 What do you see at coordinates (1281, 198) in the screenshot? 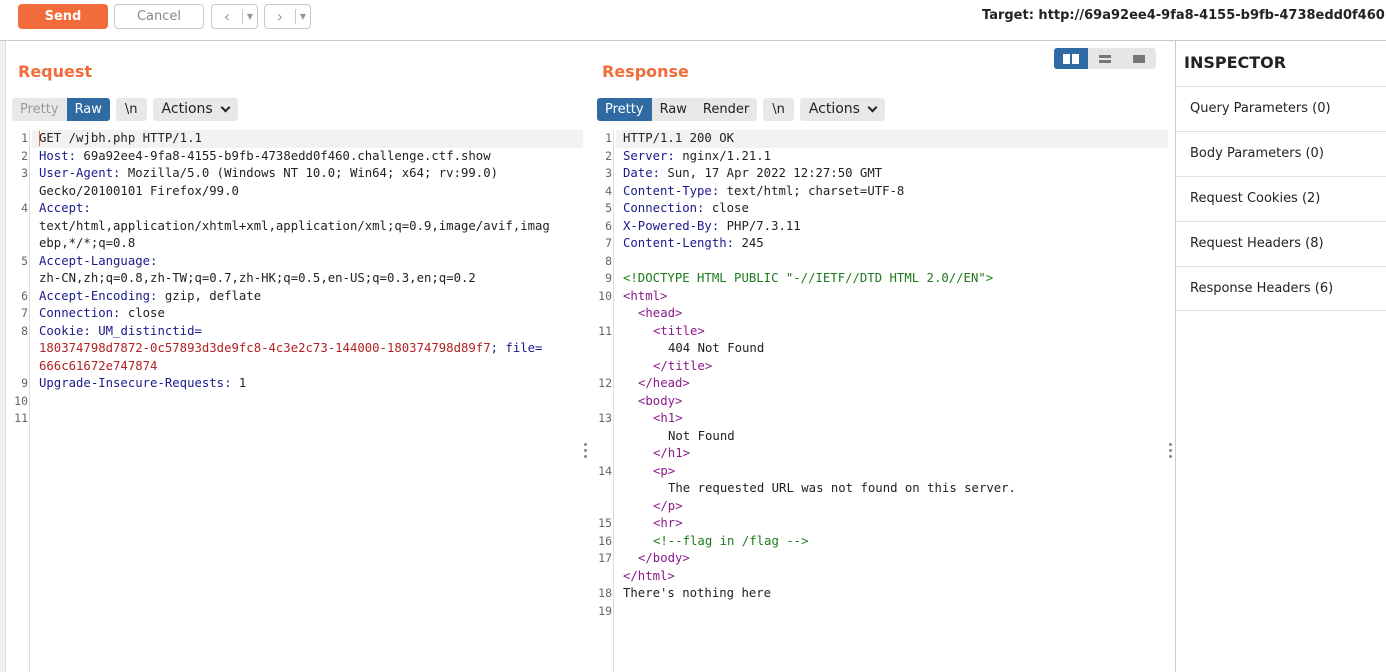
I see `inspector-request-cookies: Request Cookies (2)` at bounding box center [1281, 198].